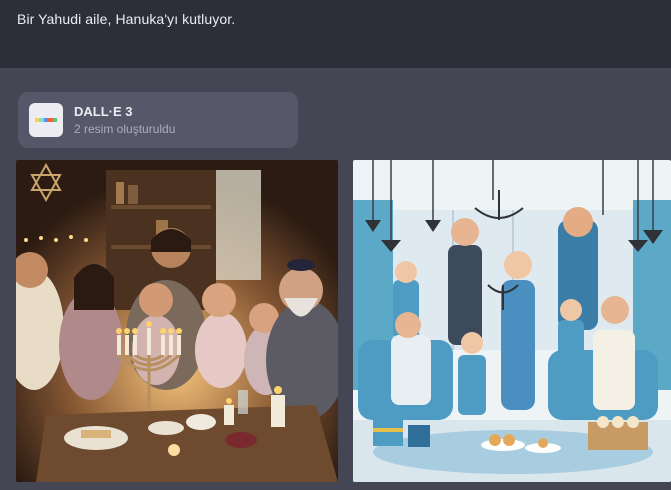 The height and width of the screenshot is (490, 671). I want to click on tool-name: DALL·E 3, so click(103, 111).